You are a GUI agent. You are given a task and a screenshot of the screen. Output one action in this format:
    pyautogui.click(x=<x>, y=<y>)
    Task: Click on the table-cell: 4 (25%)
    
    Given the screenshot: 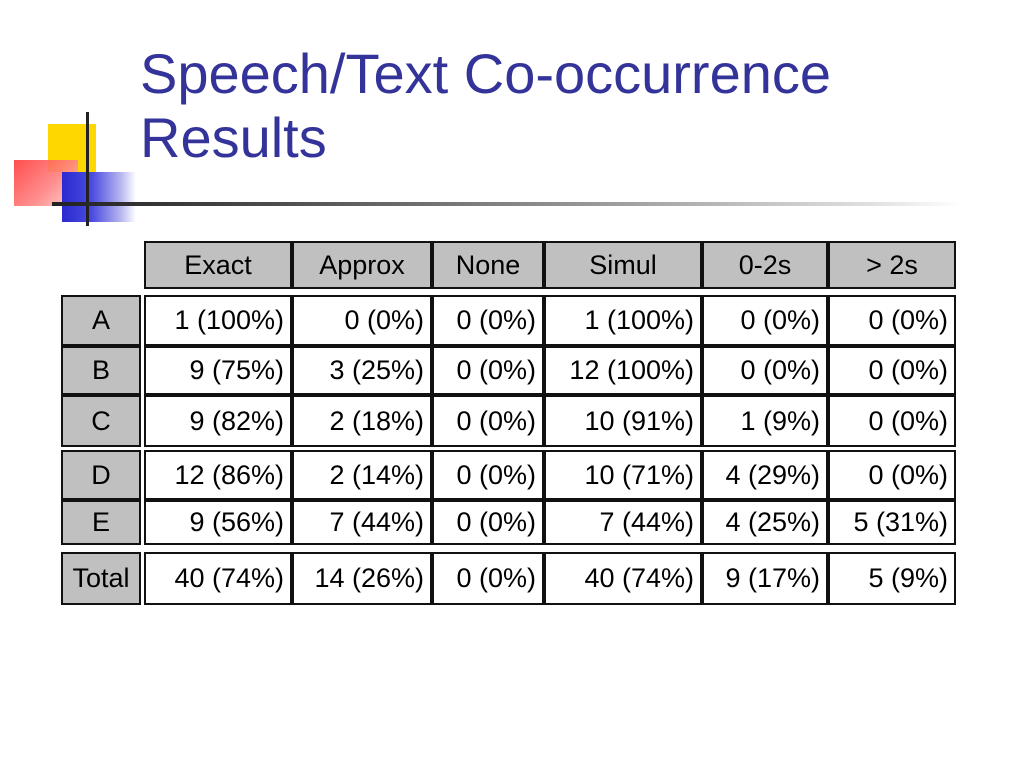 What is the action you would take?
    pyautogui.click(x=765, y=522)
    